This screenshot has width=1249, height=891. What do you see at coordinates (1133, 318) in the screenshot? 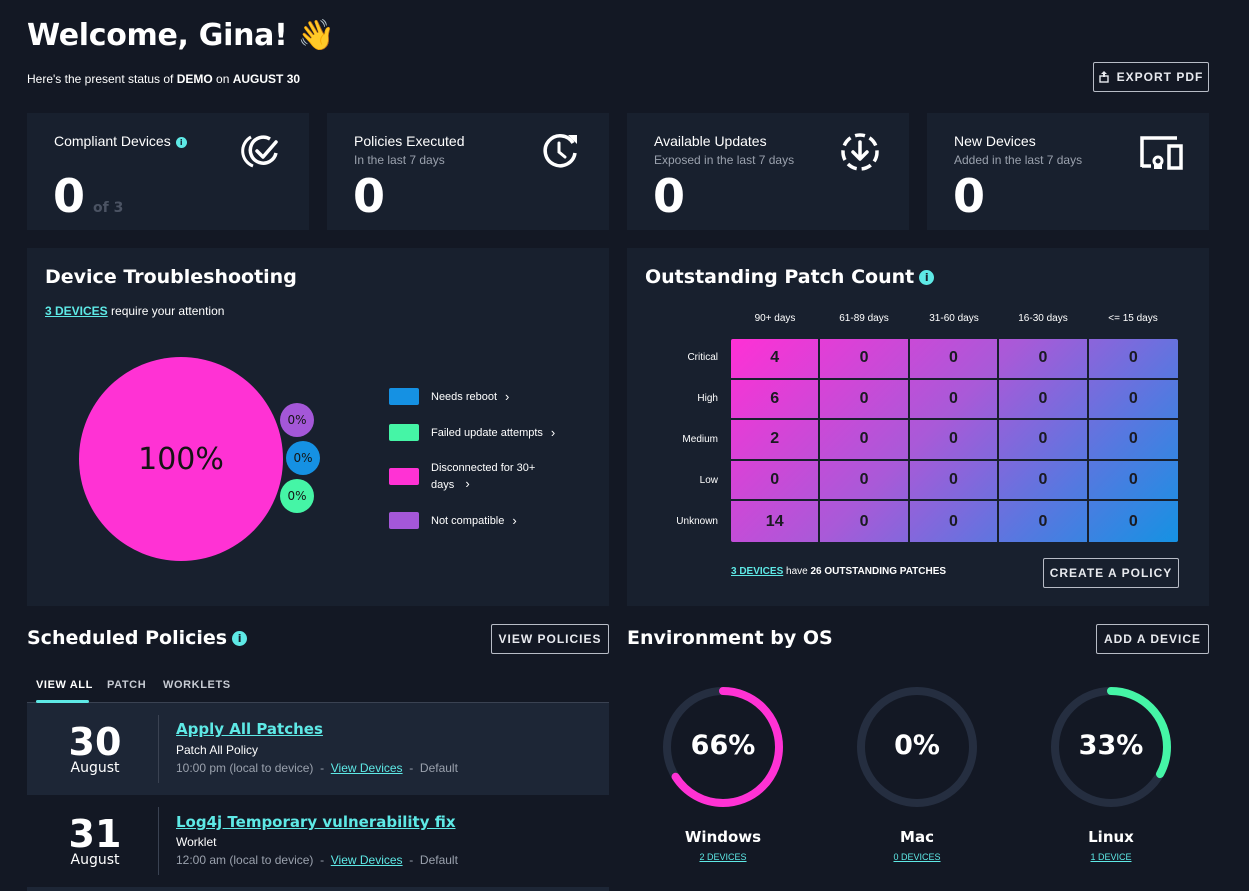
I see `heatmap-column-header: <= 15 days` at bounding box center [1133, 318].